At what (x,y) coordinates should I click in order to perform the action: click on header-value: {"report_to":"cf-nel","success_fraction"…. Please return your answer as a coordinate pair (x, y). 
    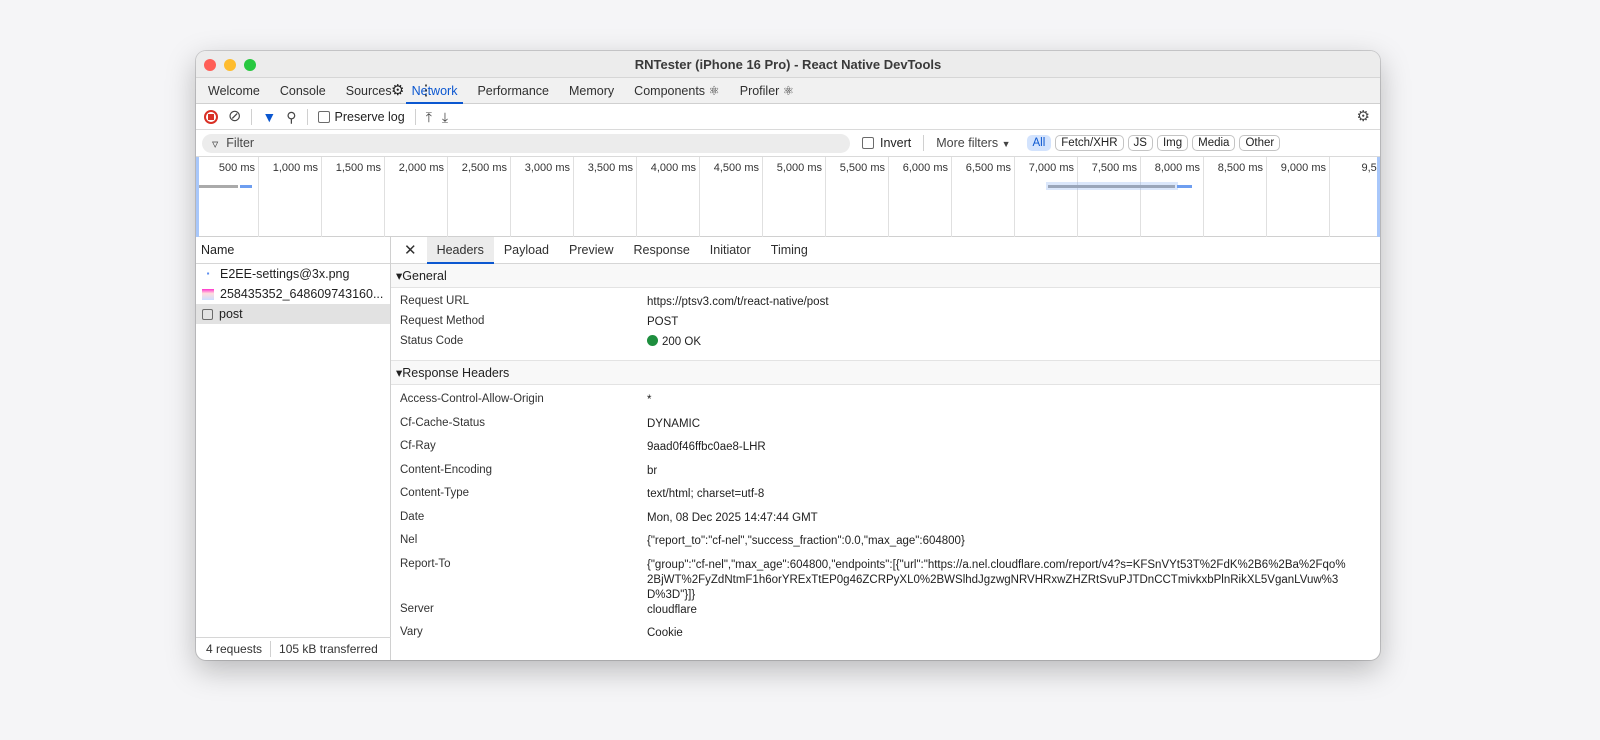
    Looking at the image, I should click on (806, 541).